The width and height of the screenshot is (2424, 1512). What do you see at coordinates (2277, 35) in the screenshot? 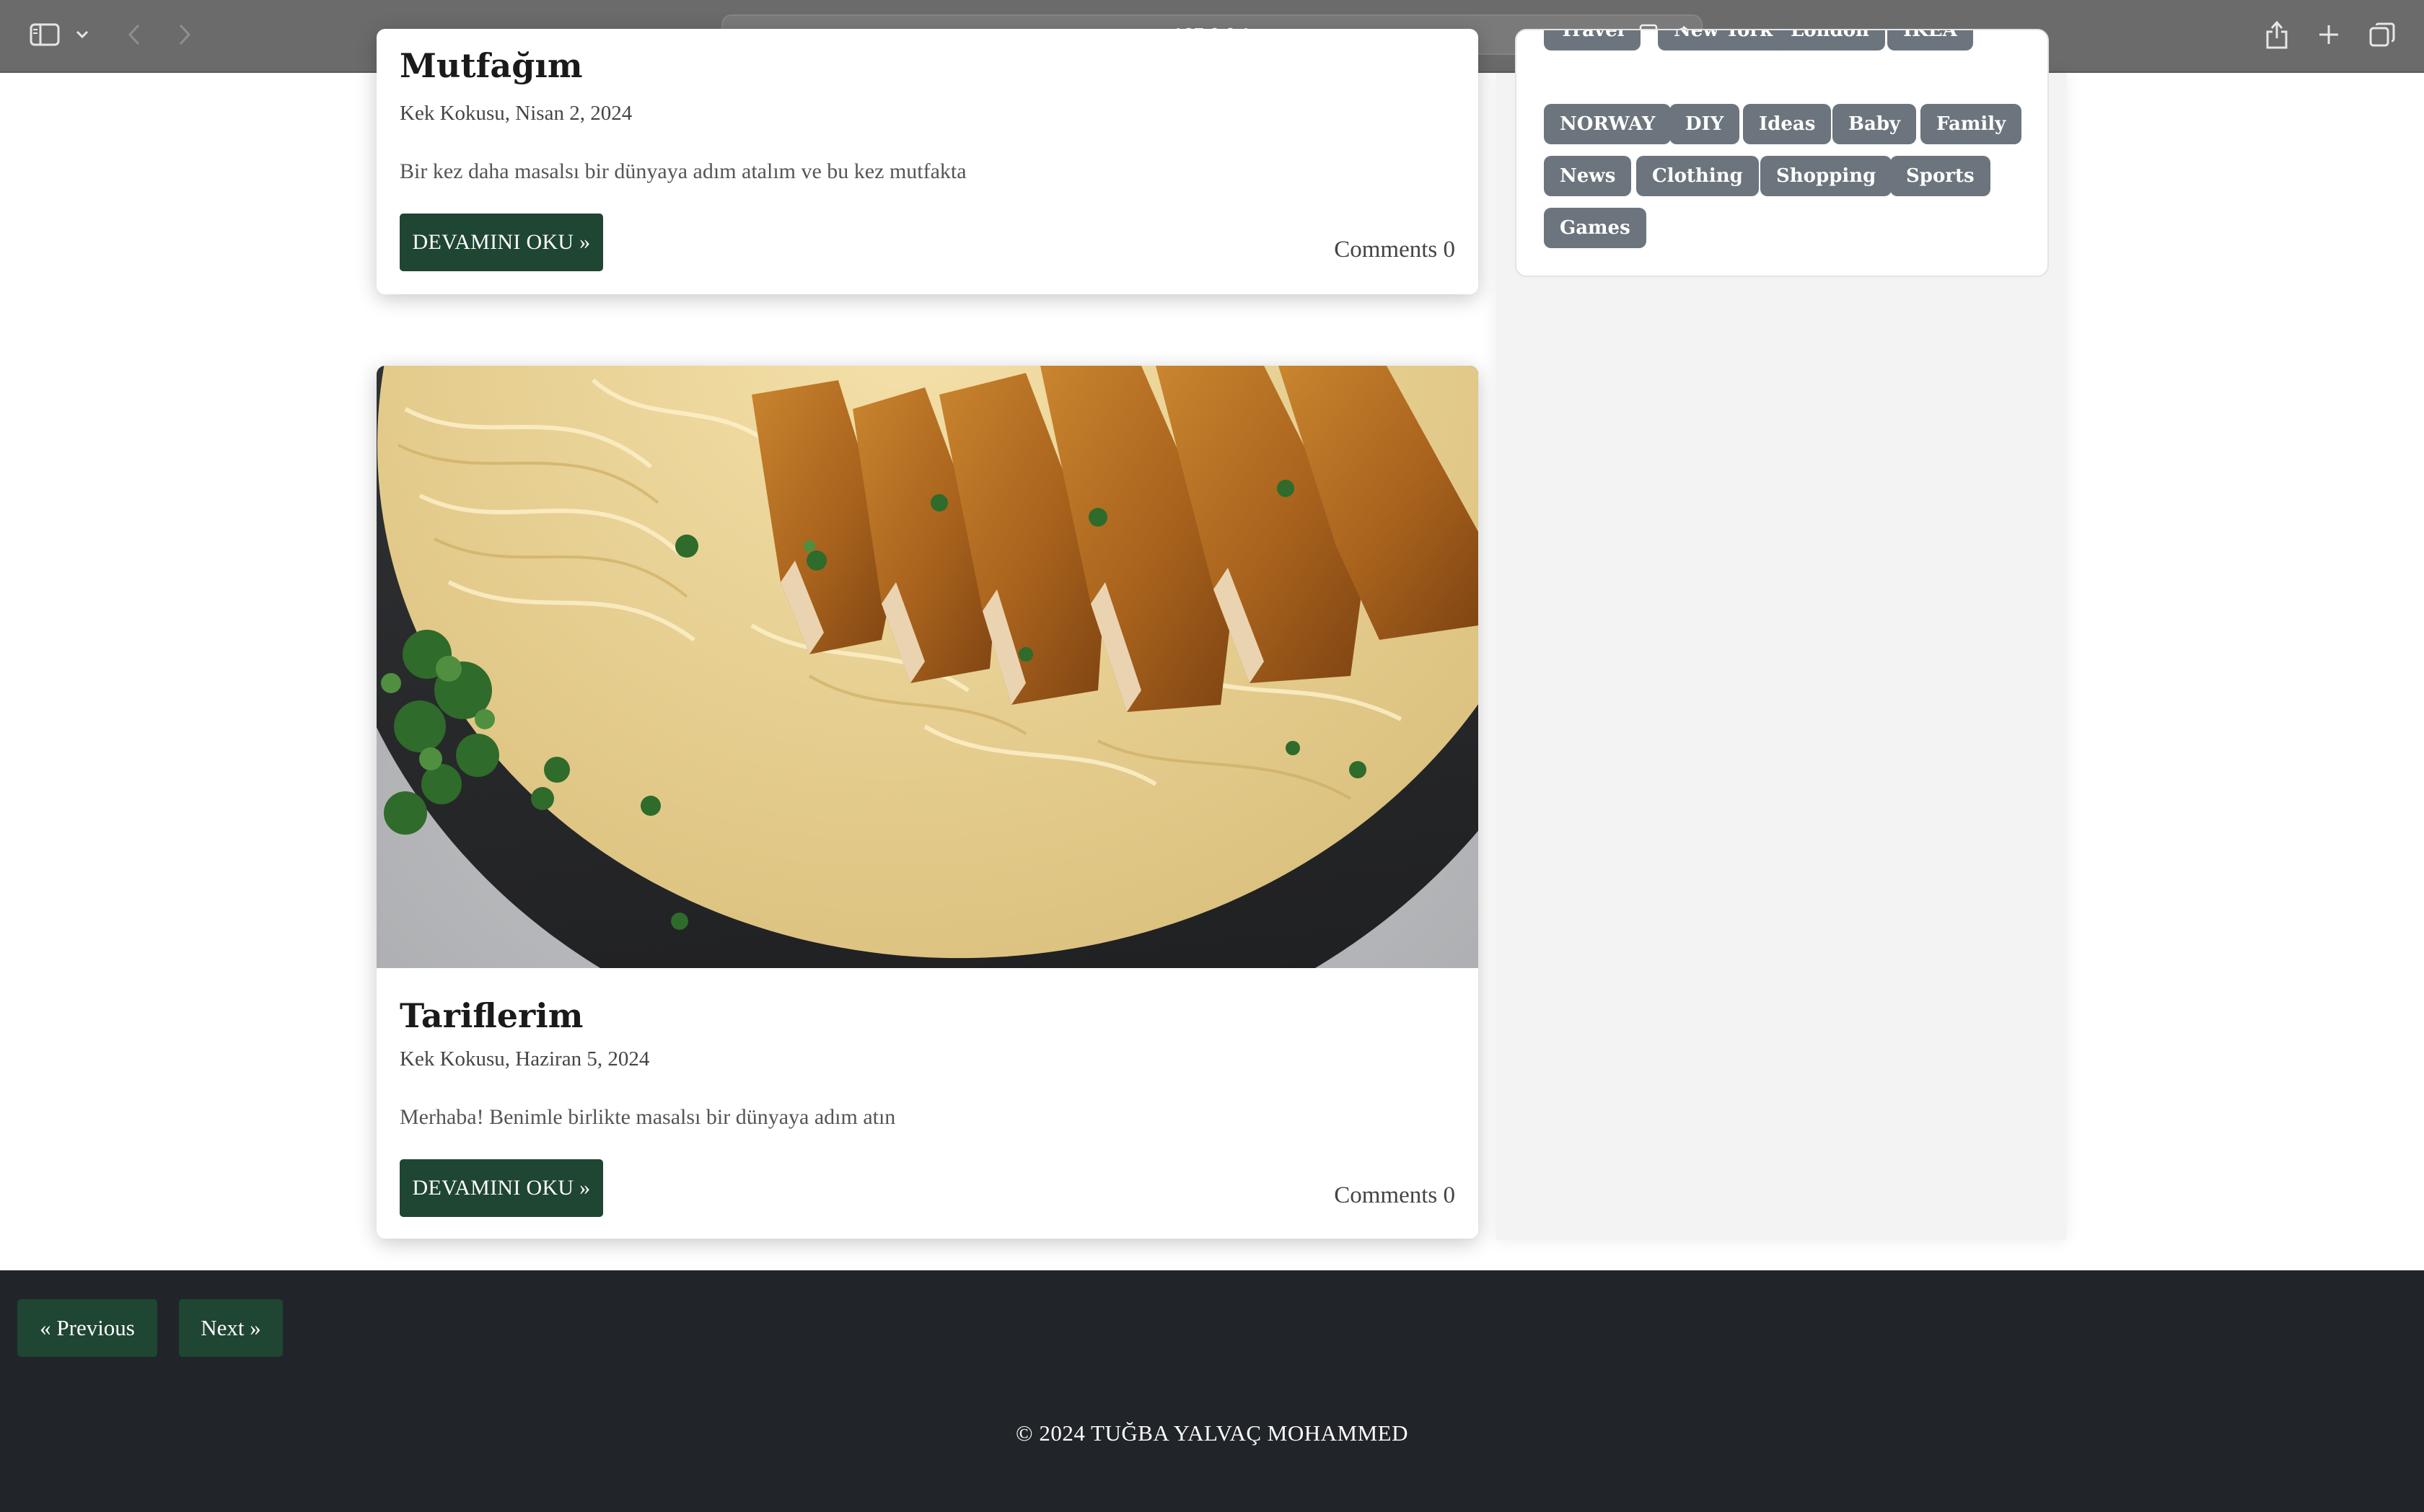
I see `share-icon` at bounding box center [2277, 35].